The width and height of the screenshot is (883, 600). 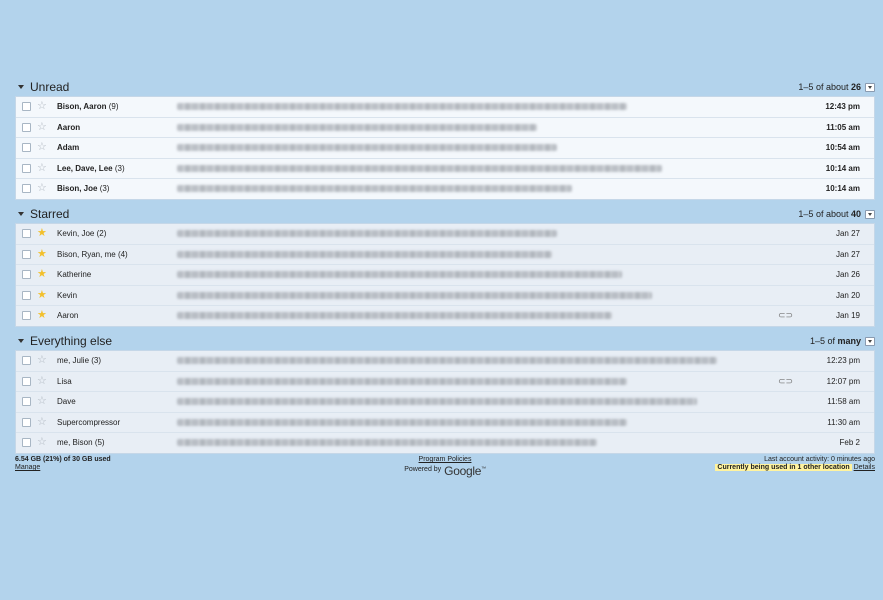 I want to click on section-header-unread: Unread 1–5 of about 26, so click(x=445, y=87).